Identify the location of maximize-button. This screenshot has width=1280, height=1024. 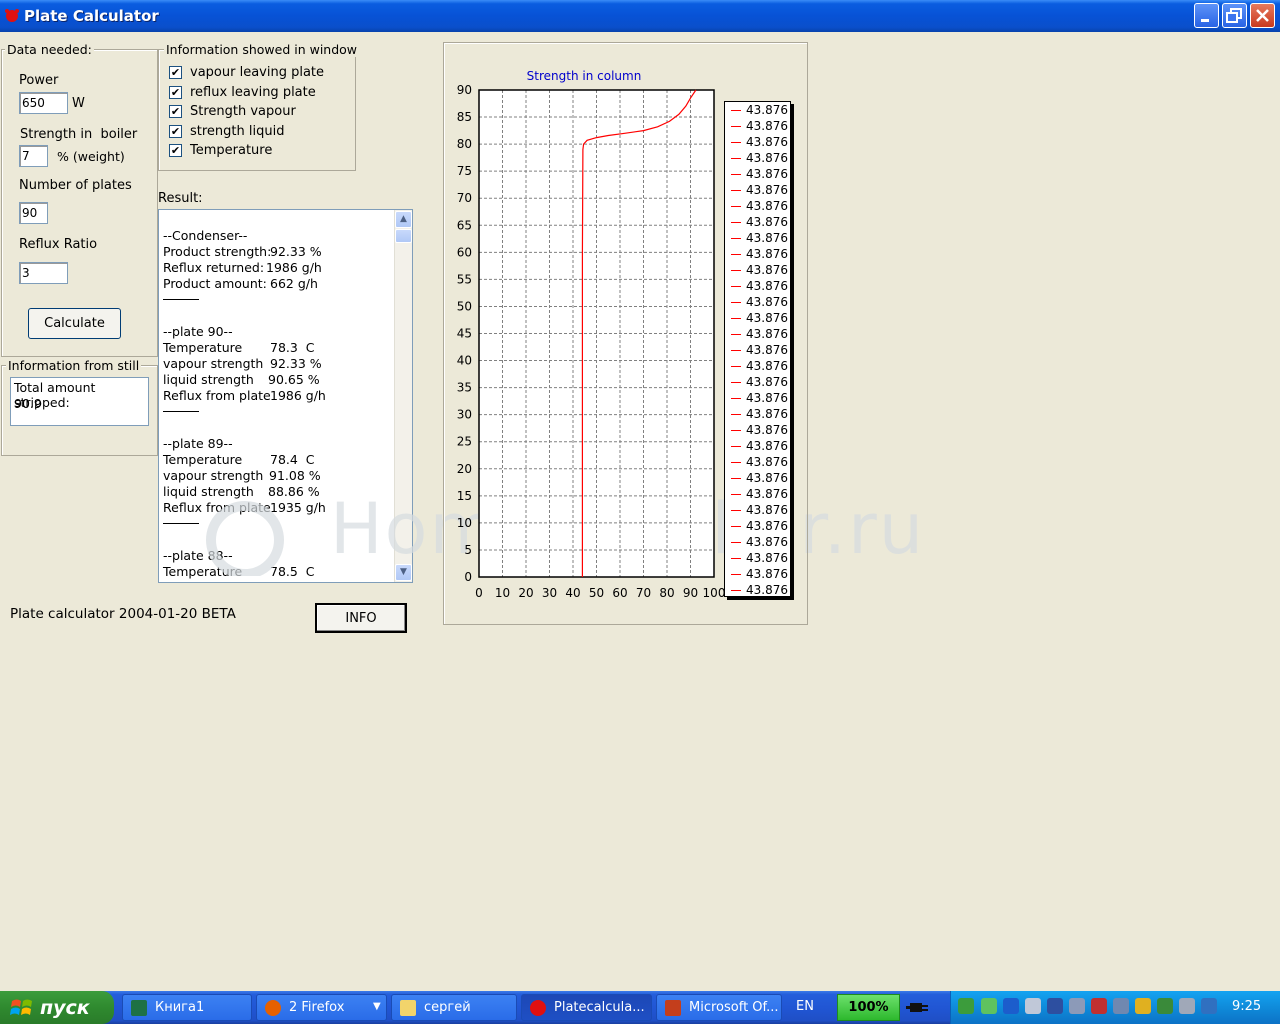
(1234, 15).